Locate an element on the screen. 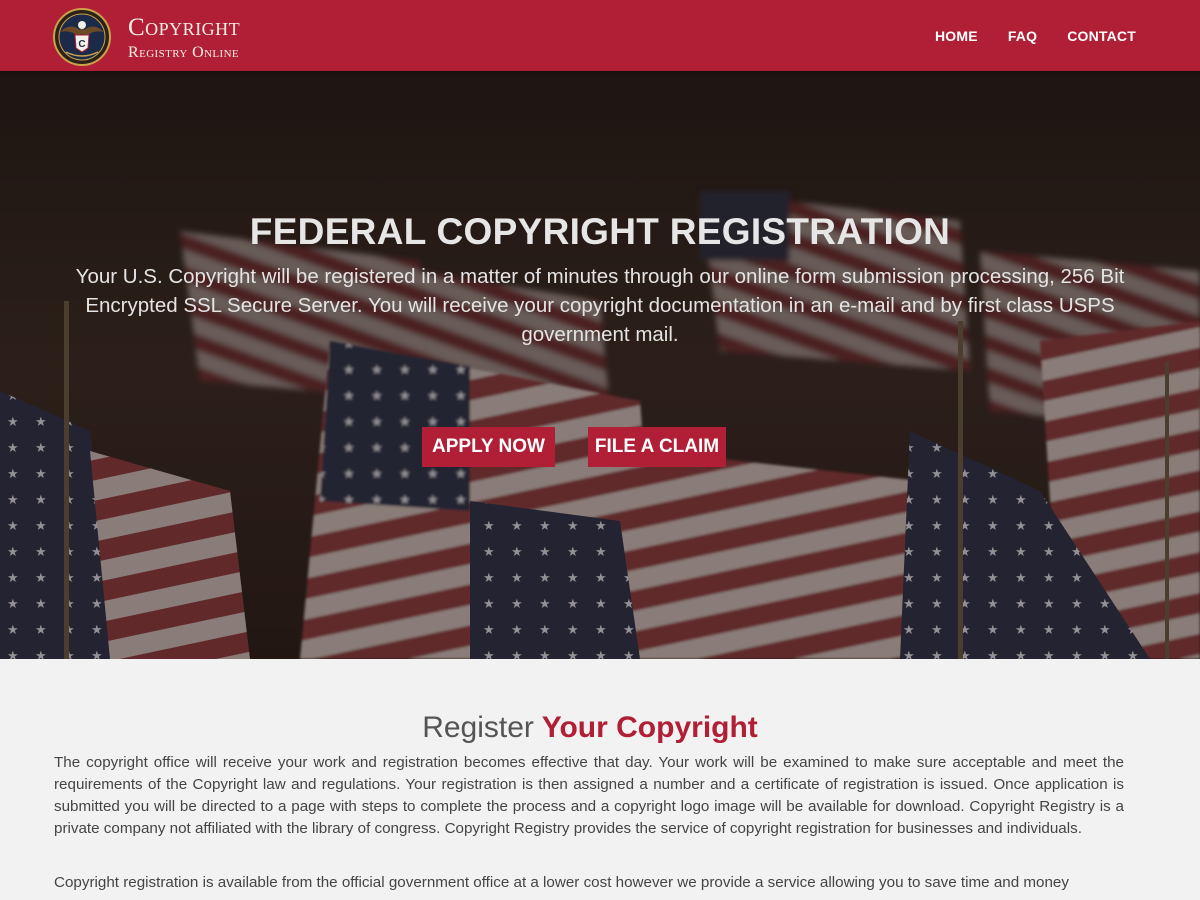 Image resolution: width=1200 pixels, height=900 pixels. main-nav: HOME FAQ CONTACT is located at coordinates (1020, 35).